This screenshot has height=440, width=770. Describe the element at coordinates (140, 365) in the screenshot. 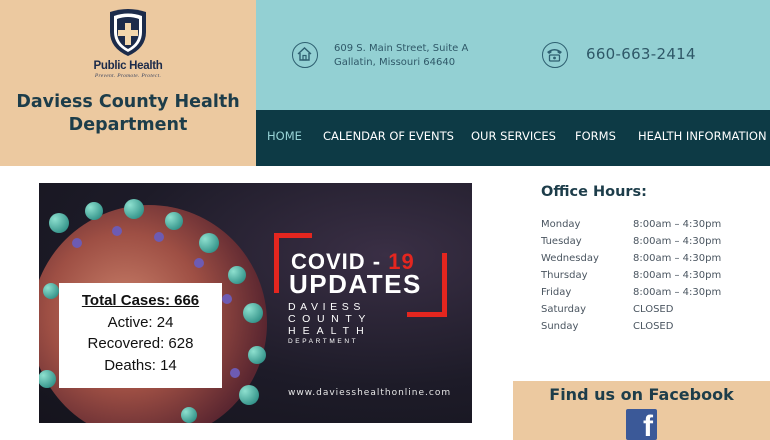

I see `deaths-count: Deaths: 14` at that location.